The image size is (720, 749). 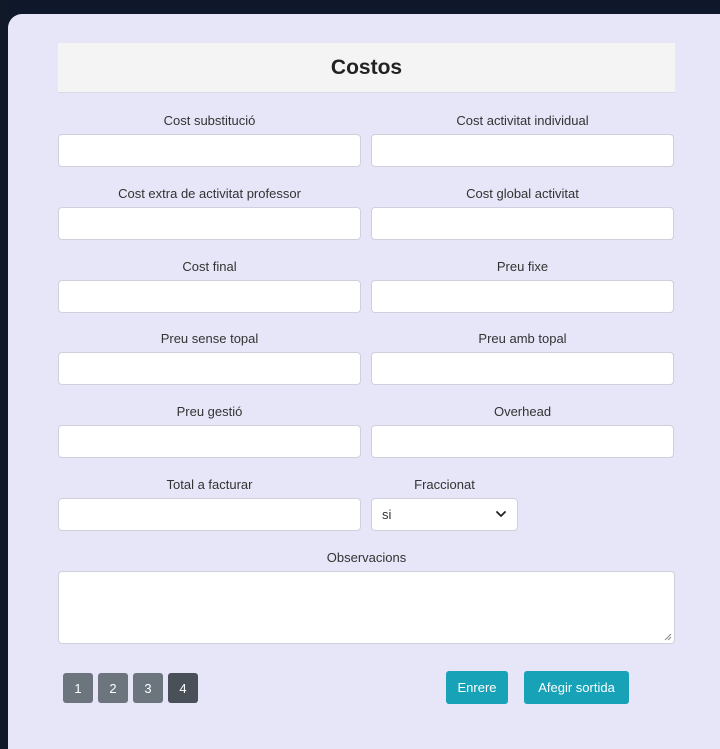 What do you see at coordinates (148, 688) in the screenshot?
I see `page-button-3: 3` at bounding box center [148, 688].